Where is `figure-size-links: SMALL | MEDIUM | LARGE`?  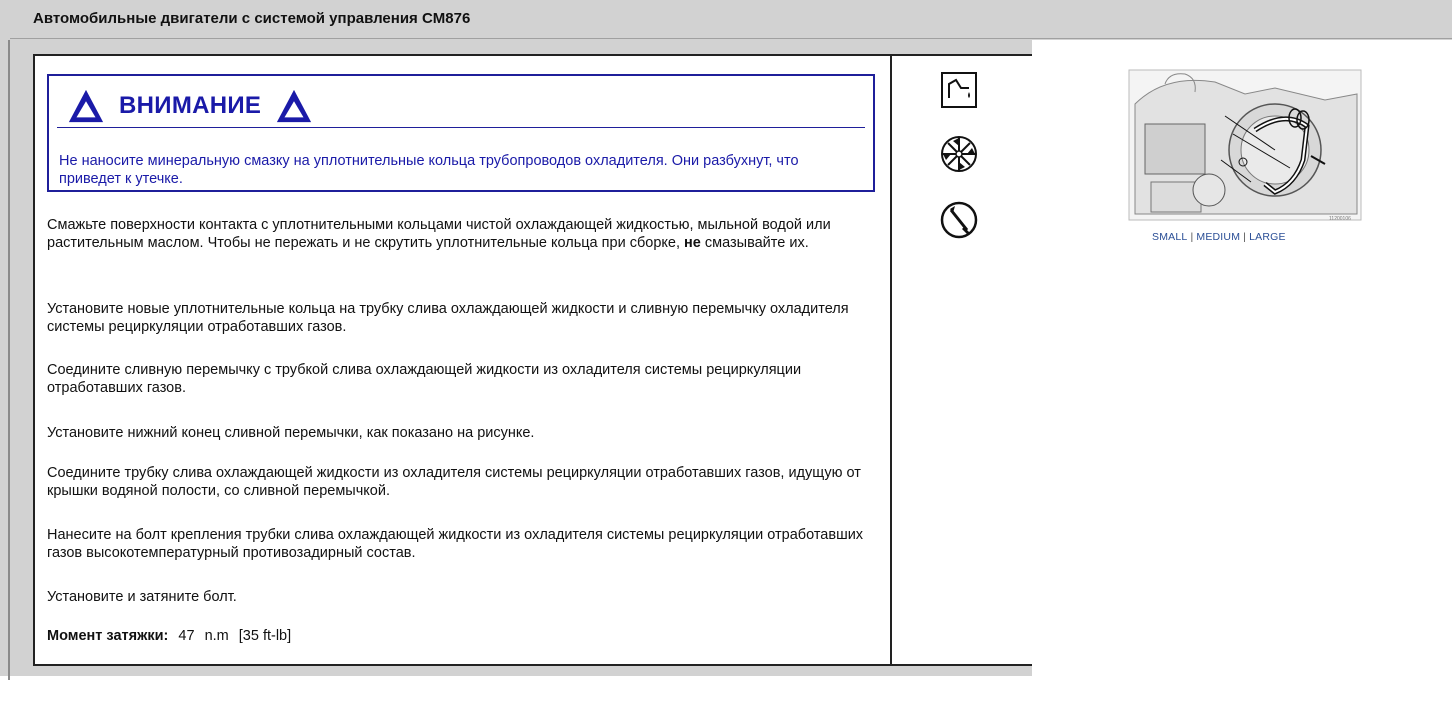 figure-size-links: SMALL | MEDIUM | LARGE is located at coordinates (1252, 237).